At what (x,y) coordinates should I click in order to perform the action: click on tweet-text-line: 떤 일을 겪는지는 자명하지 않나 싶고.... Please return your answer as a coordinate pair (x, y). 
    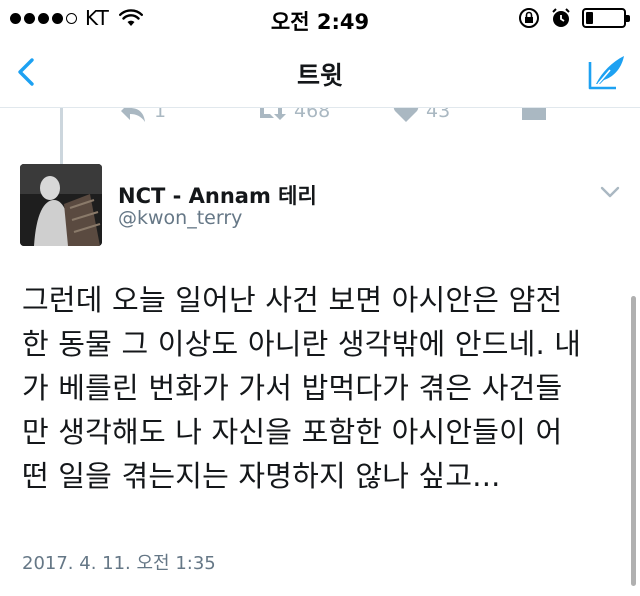
    Looking at the image, I should click on (261, 476).